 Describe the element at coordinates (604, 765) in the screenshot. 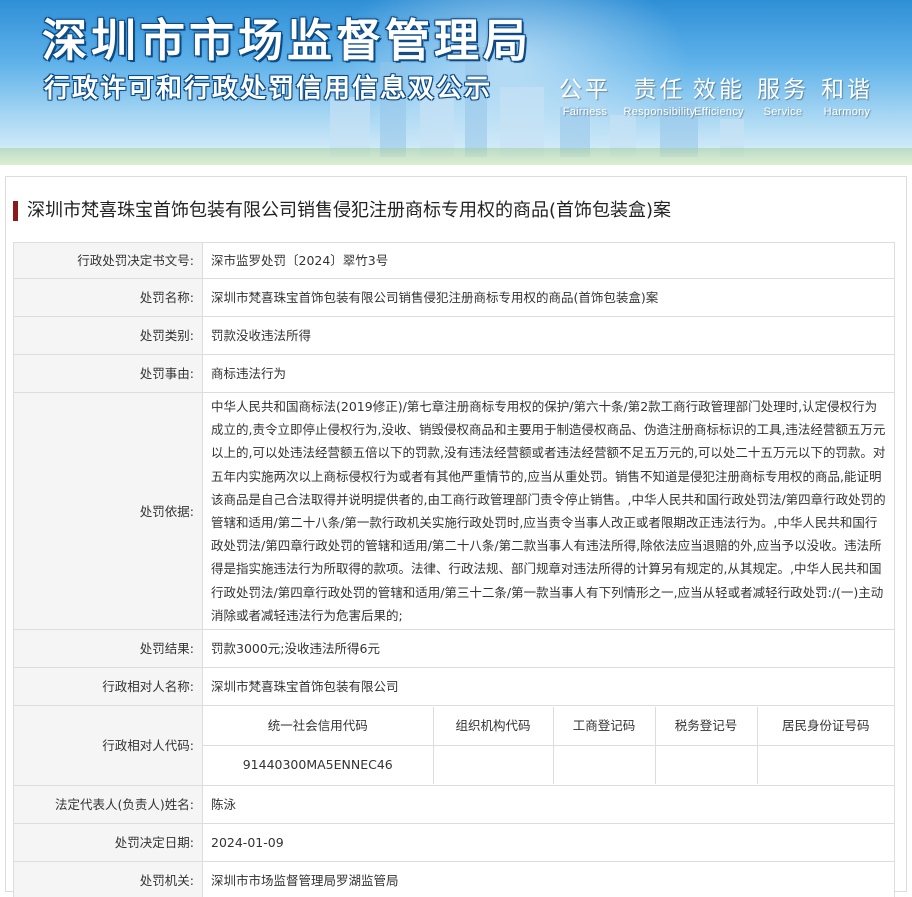

I see `value-business-reg` at that location.